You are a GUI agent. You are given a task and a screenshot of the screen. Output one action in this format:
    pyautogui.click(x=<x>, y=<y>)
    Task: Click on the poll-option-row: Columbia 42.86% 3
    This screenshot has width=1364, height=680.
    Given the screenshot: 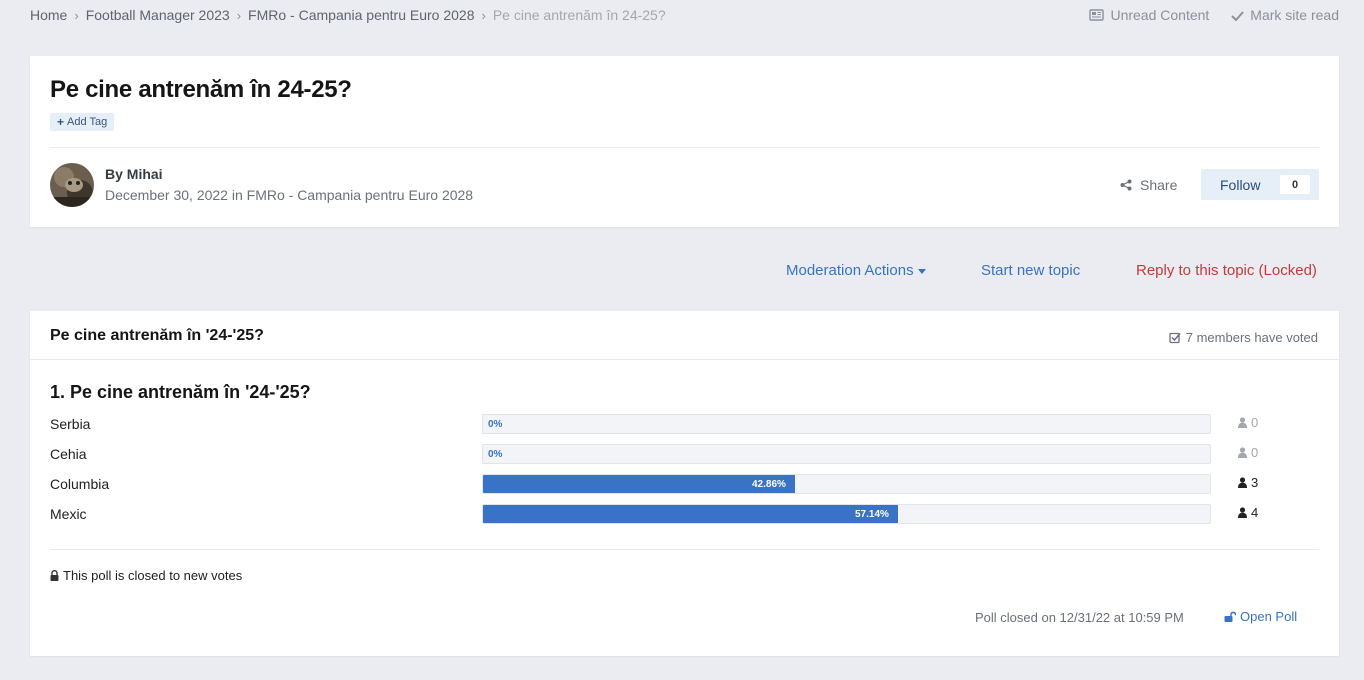 What is the action you would take?
    pyautogui.click(x=684, y=484)
    